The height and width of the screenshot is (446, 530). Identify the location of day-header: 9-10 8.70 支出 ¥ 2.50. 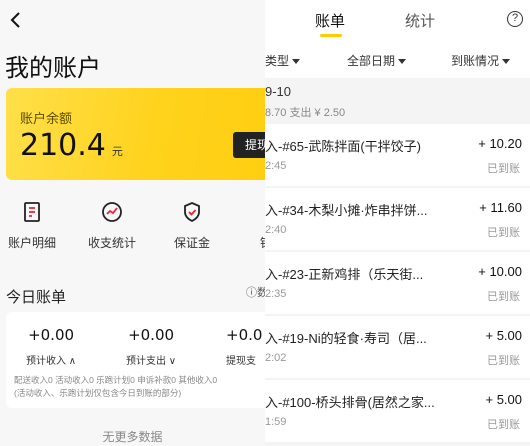
(397, 101).